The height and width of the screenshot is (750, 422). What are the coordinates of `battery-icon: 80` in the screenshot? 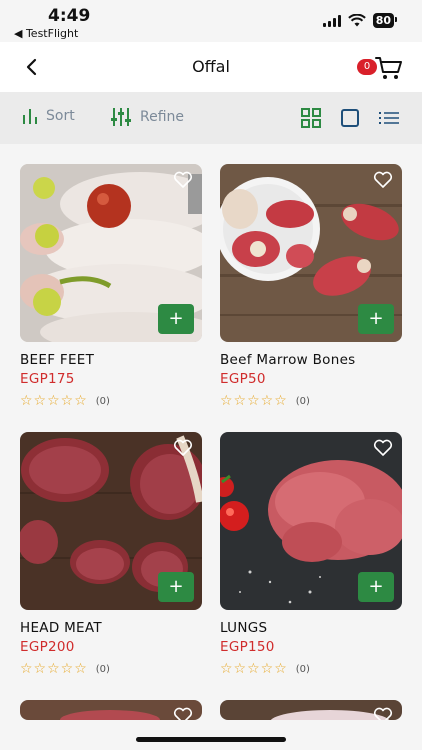 It's located at (385, 20).